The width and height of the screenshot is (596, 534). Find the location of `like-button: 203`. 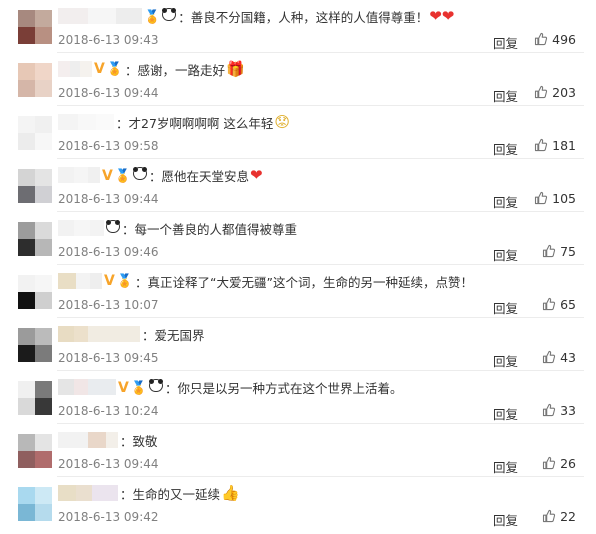

like-button: 203 is located at coordinates (548, 92).